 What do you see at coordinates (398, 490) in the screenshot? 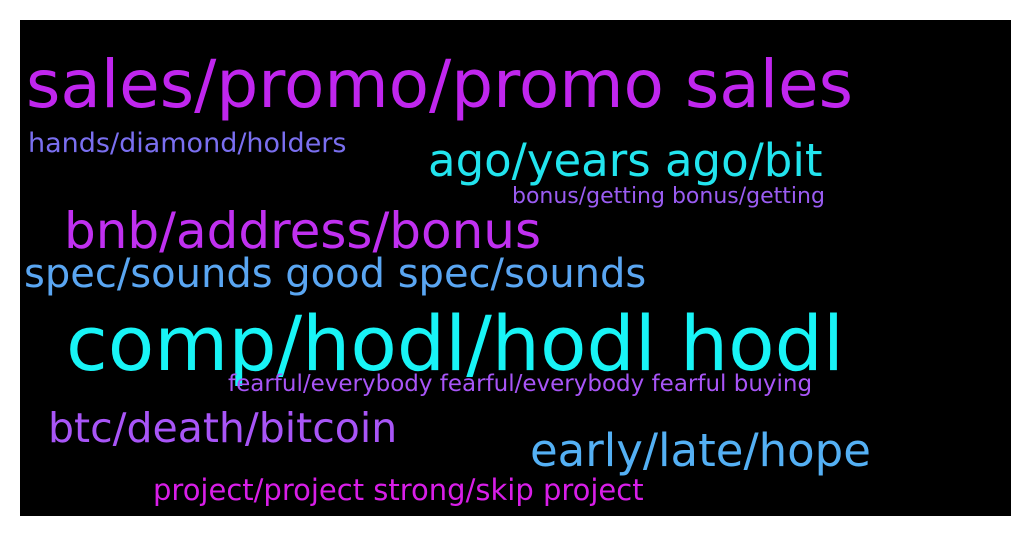
I see `word-cloud-term: project/project strong/skip project` at bounding box center [398, 490].